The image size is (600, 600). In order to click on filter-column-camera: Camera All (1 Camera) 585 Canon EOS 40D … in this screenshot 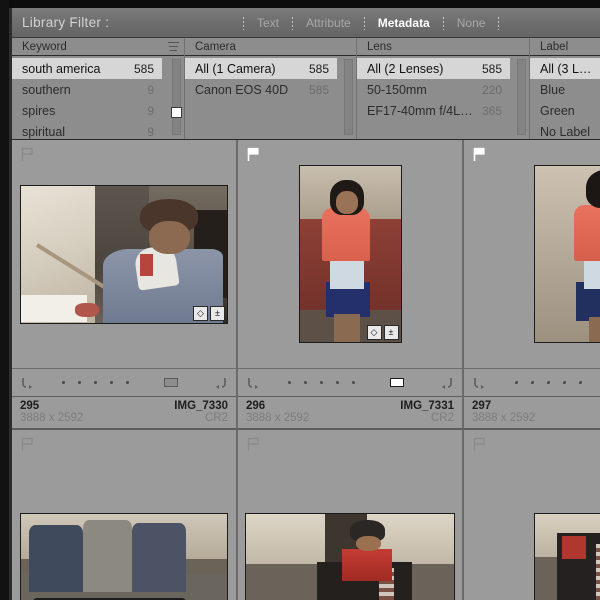, I will do `click(271, 88)`.